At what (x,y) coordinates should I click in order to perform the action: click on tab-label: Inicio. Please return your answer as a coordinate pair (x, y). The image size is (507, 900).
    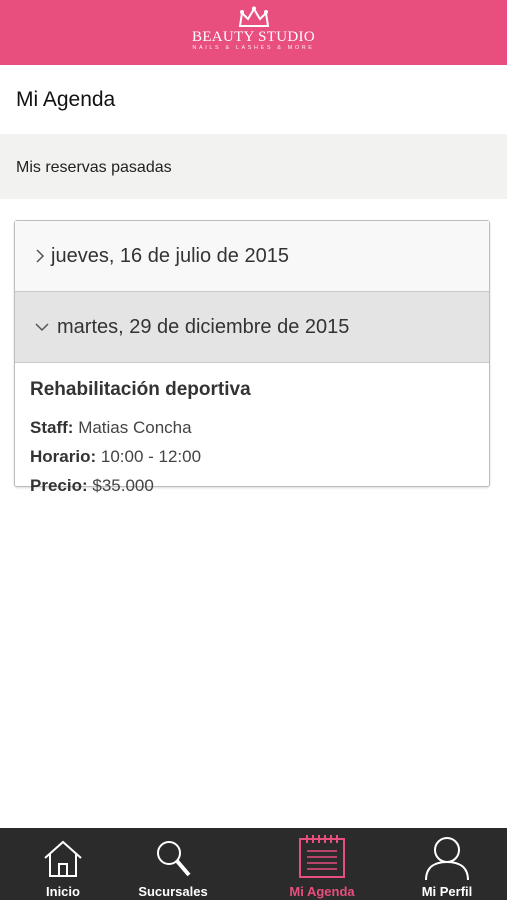
    Looking at the image, I should click on (63, 891).